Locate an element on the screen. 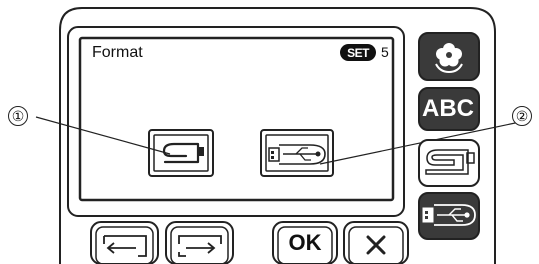 The width and height of the screenshot is (539, 264). previous-page-button is located at coordinates (124, 242).